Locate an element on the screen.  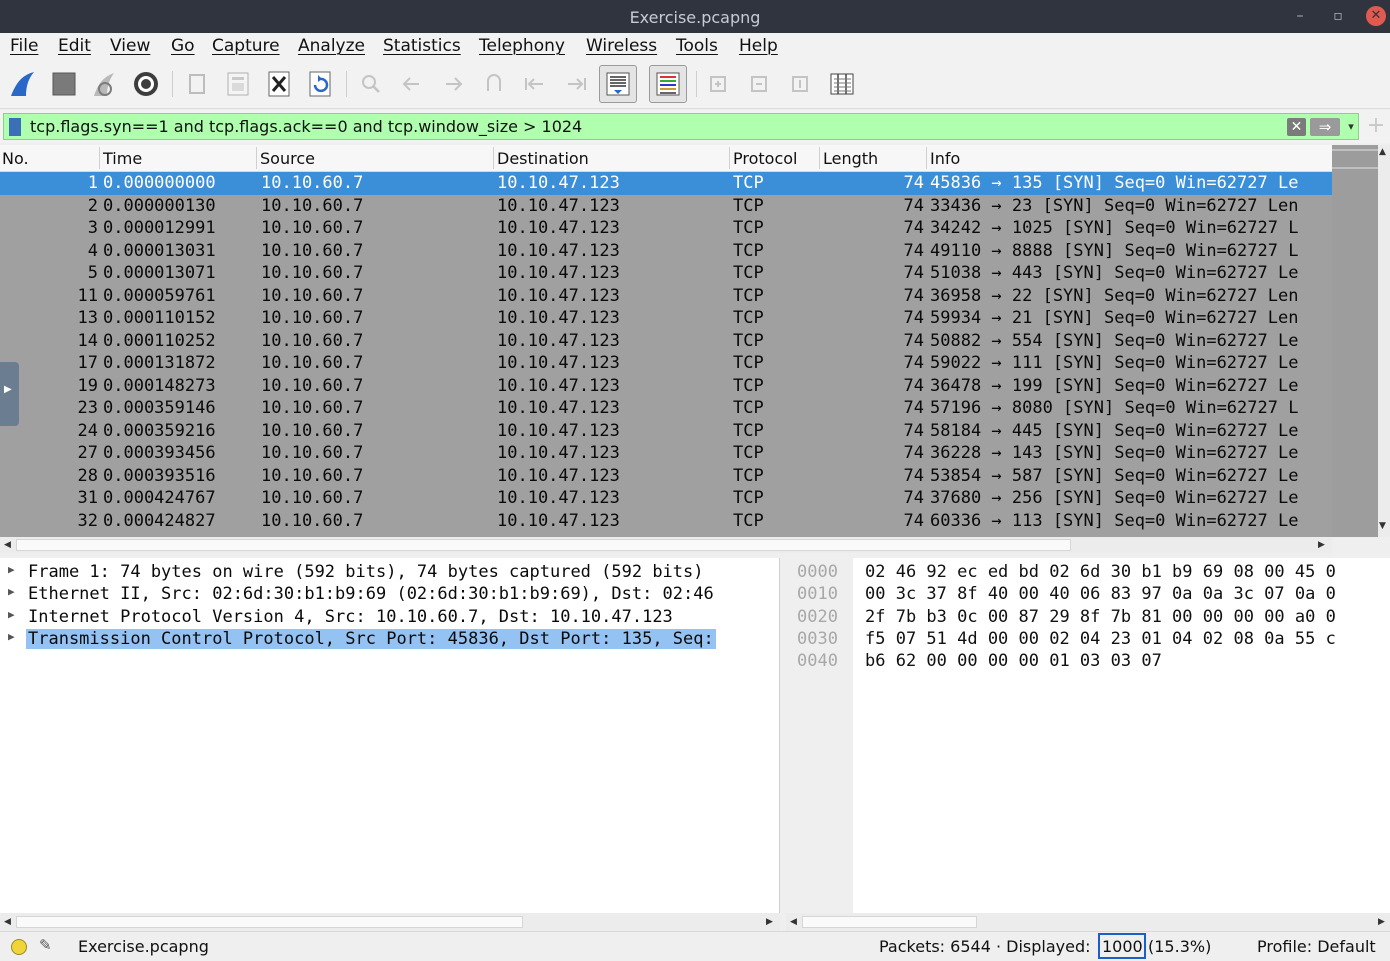
go-to-packet-icon is located at coordinates (494, 84).